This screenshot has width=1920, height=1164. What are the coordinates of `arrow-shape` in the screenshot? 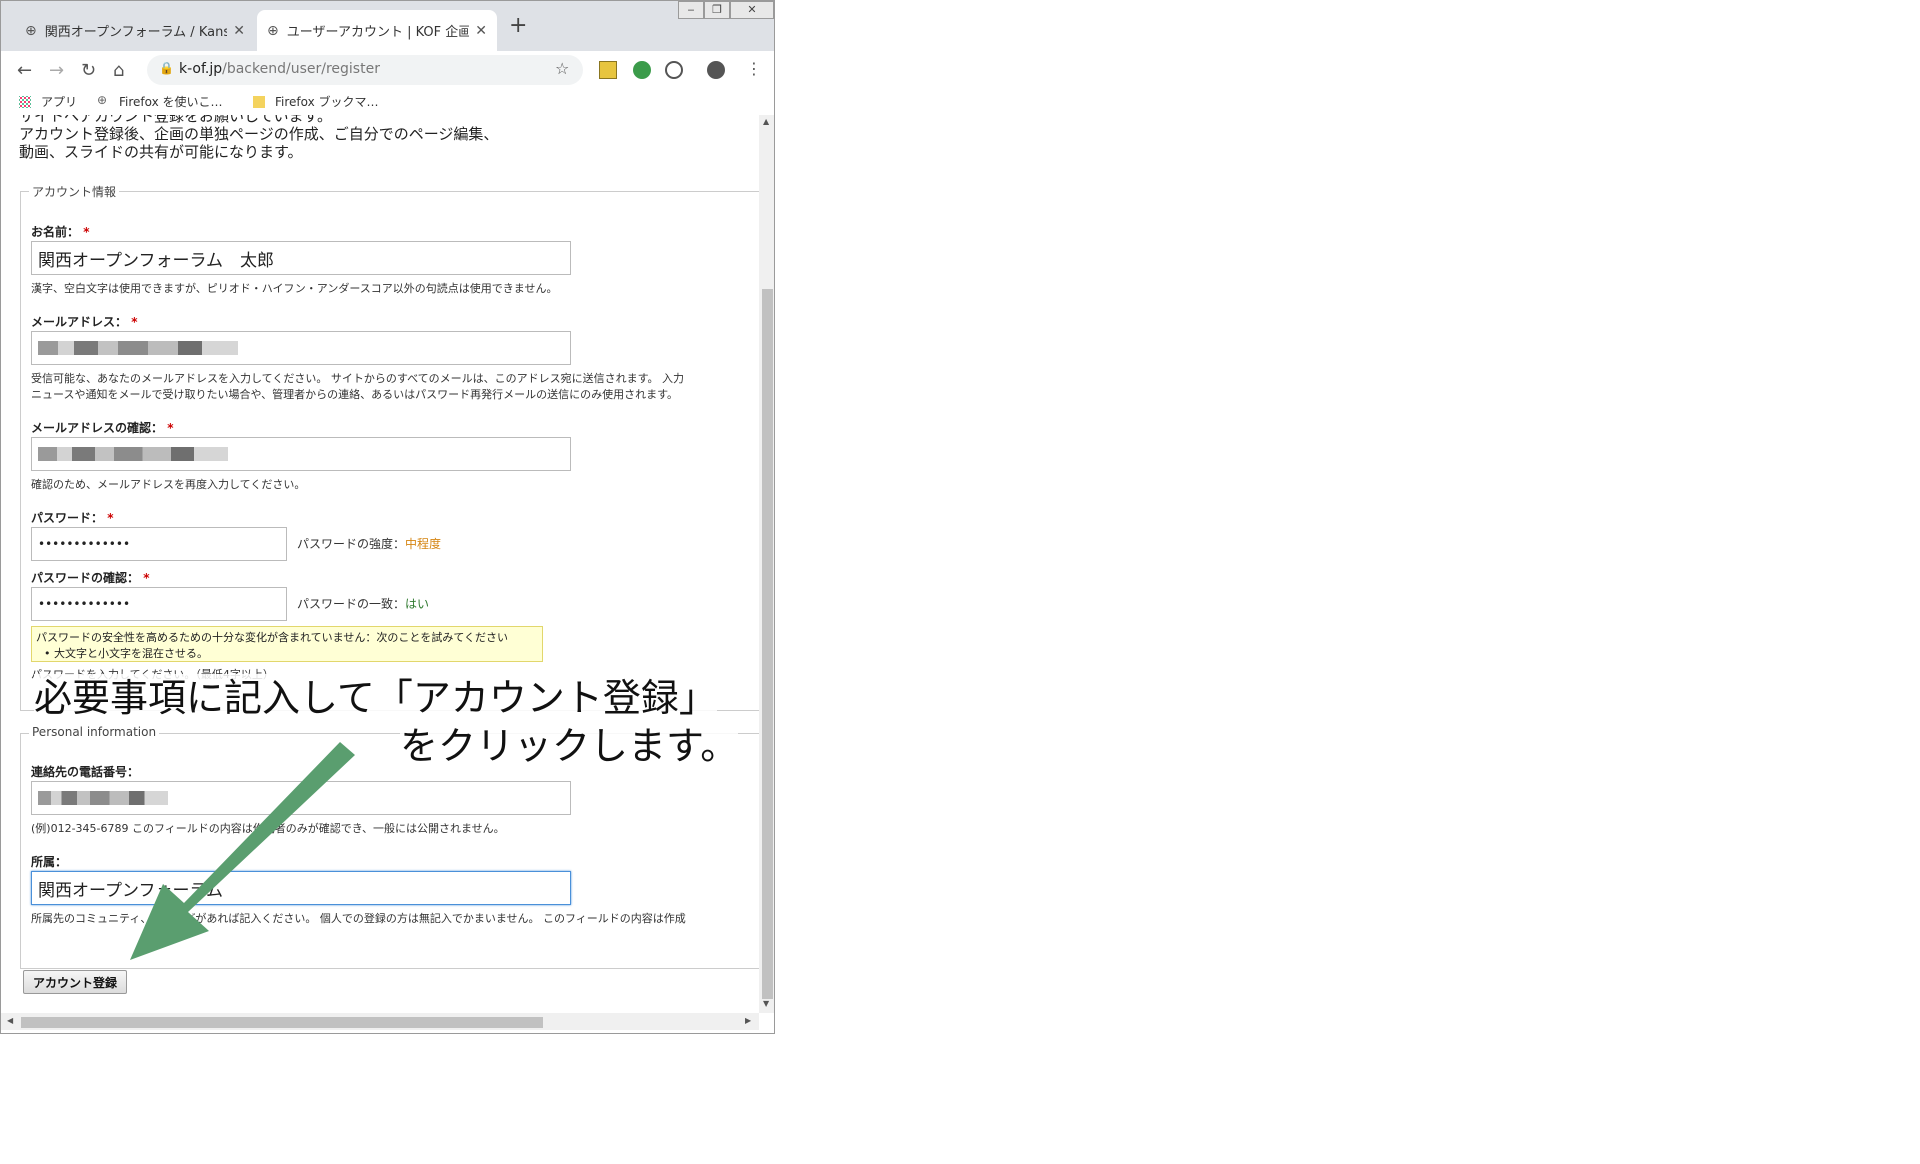 It's located at (242, 851).